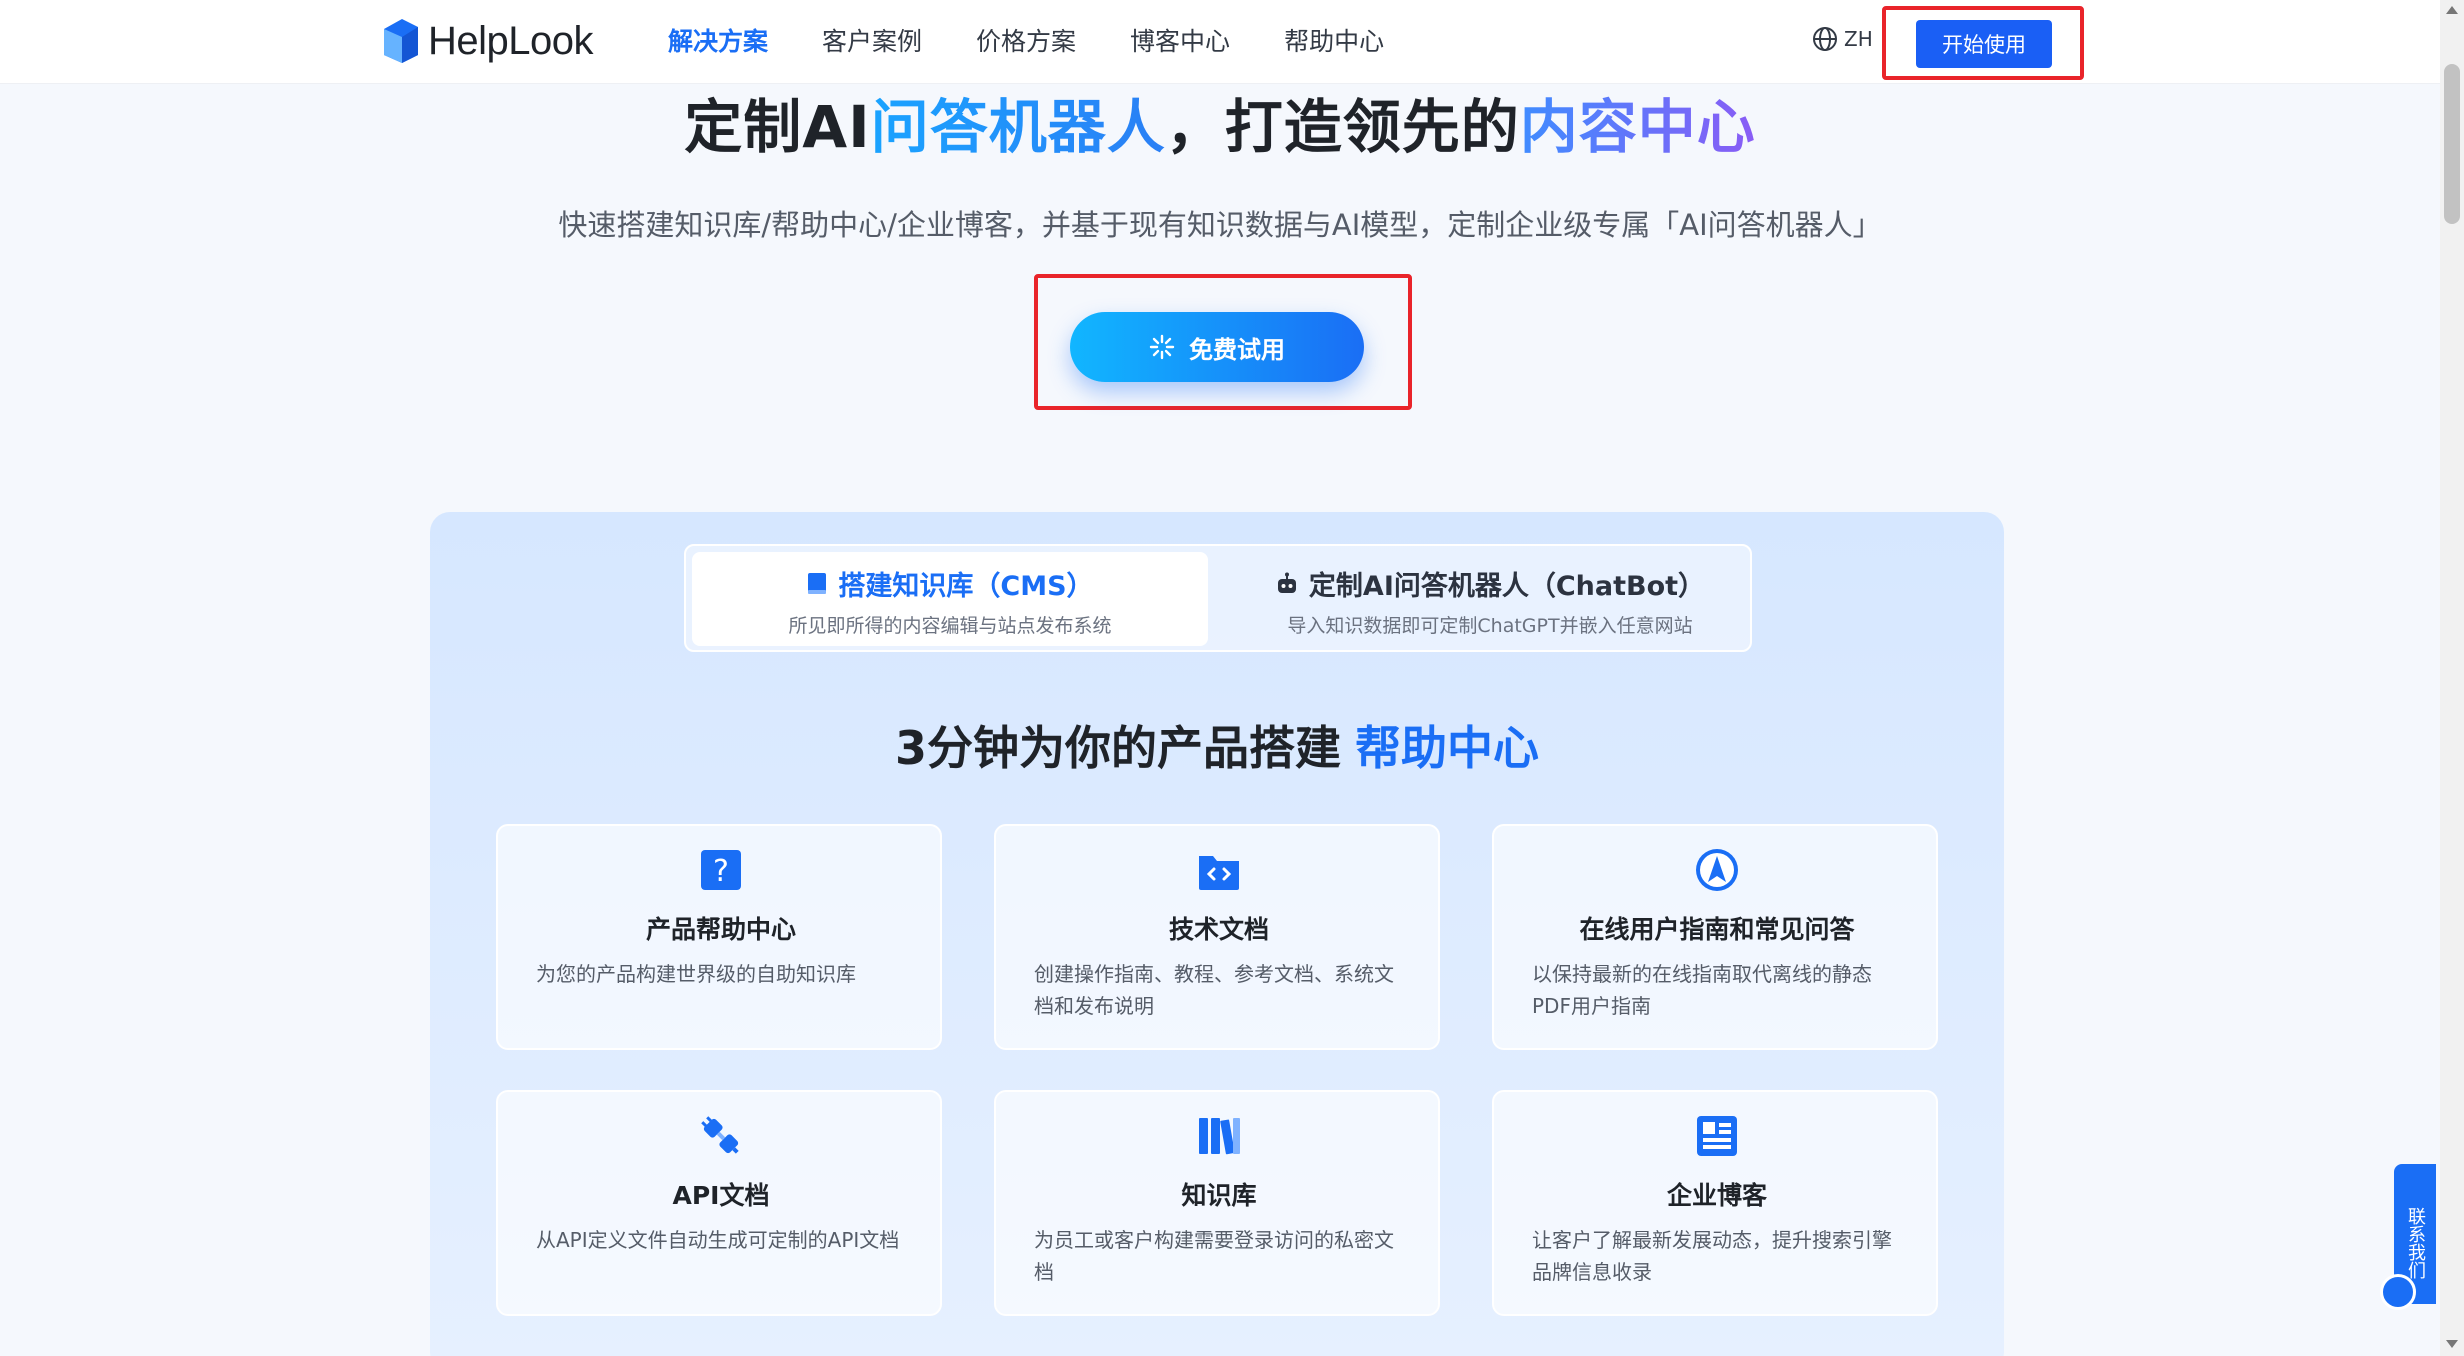 This screenshot has width=2464, height=1356. I want to click on tab-chatbot-desc: 导入知识数据即可定制ChatGPT并嵌入任意网站, so click(1490, 626).